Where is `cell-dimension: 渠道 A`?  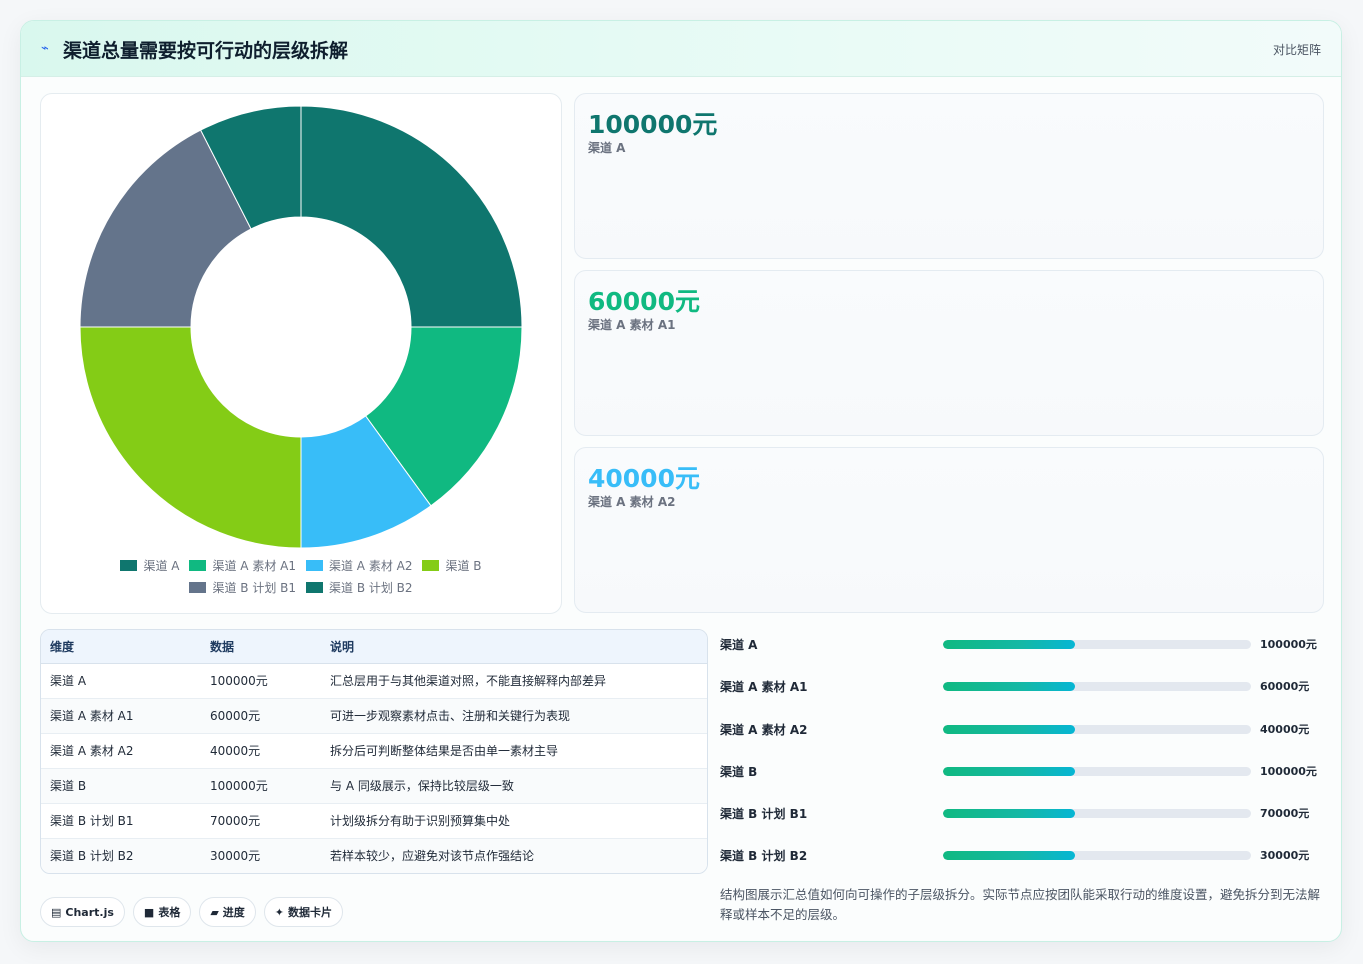
cell-dimension: 渠道 A is located at coordinates (121, 681).